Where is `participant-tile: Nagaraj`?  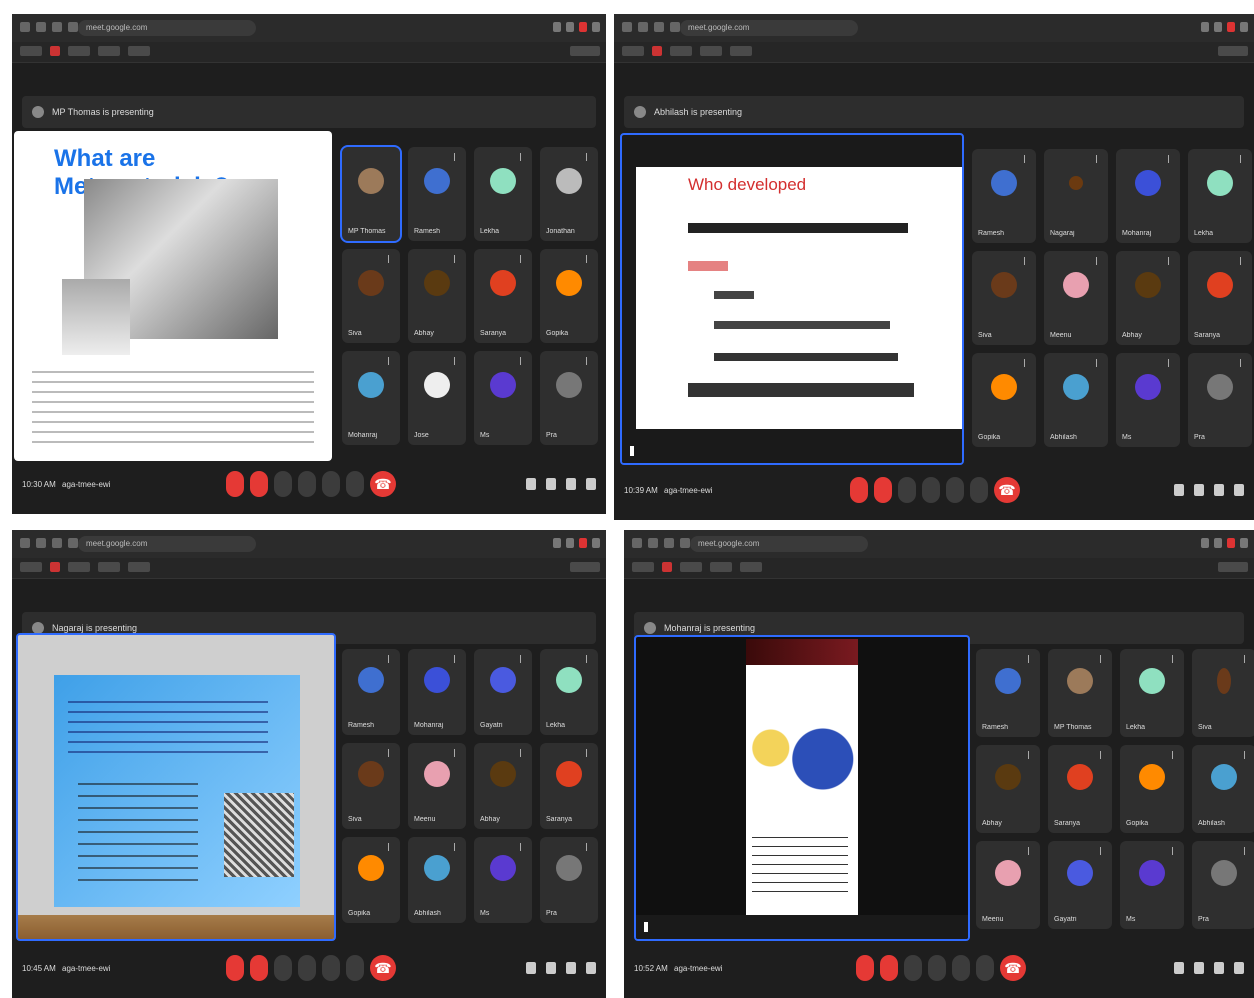 participant-tile: Nagaraj is located at coordinates (1076, 196).